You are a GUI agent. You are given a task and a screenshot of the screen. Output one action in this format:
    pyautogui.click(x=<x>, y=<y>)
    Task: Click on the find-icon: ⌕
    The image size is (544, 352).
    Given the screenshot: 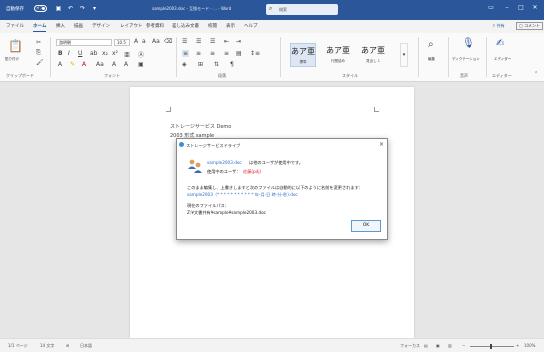 What is the action you would take?
    pyautogui.click(x=431, y=44)
    